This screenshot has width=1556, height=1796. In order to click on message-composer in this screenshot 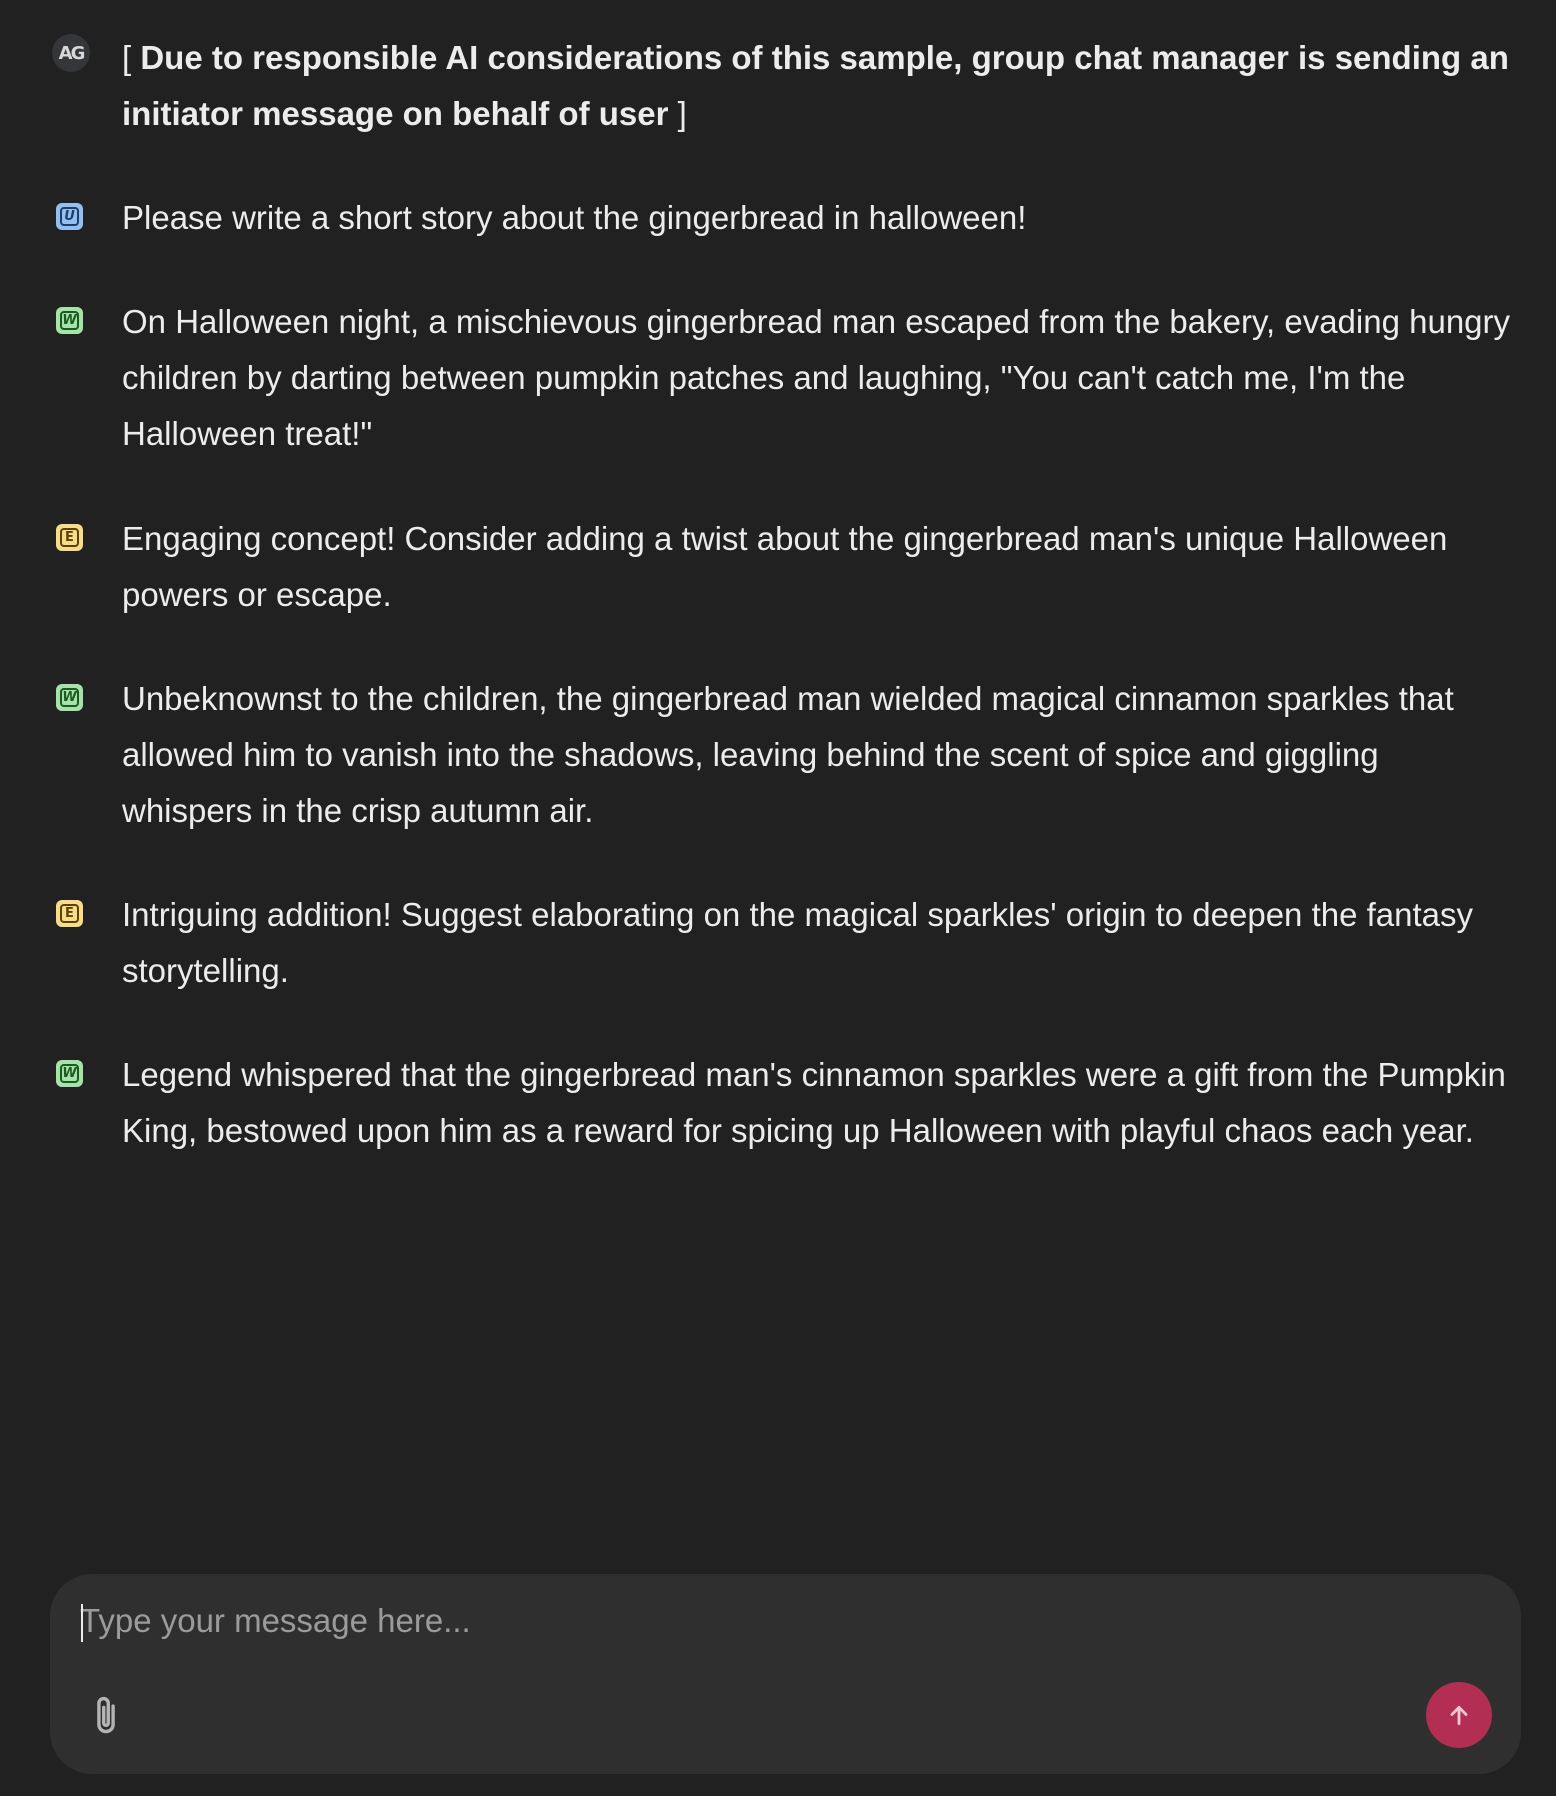, I will do `click(785, 1674)`.